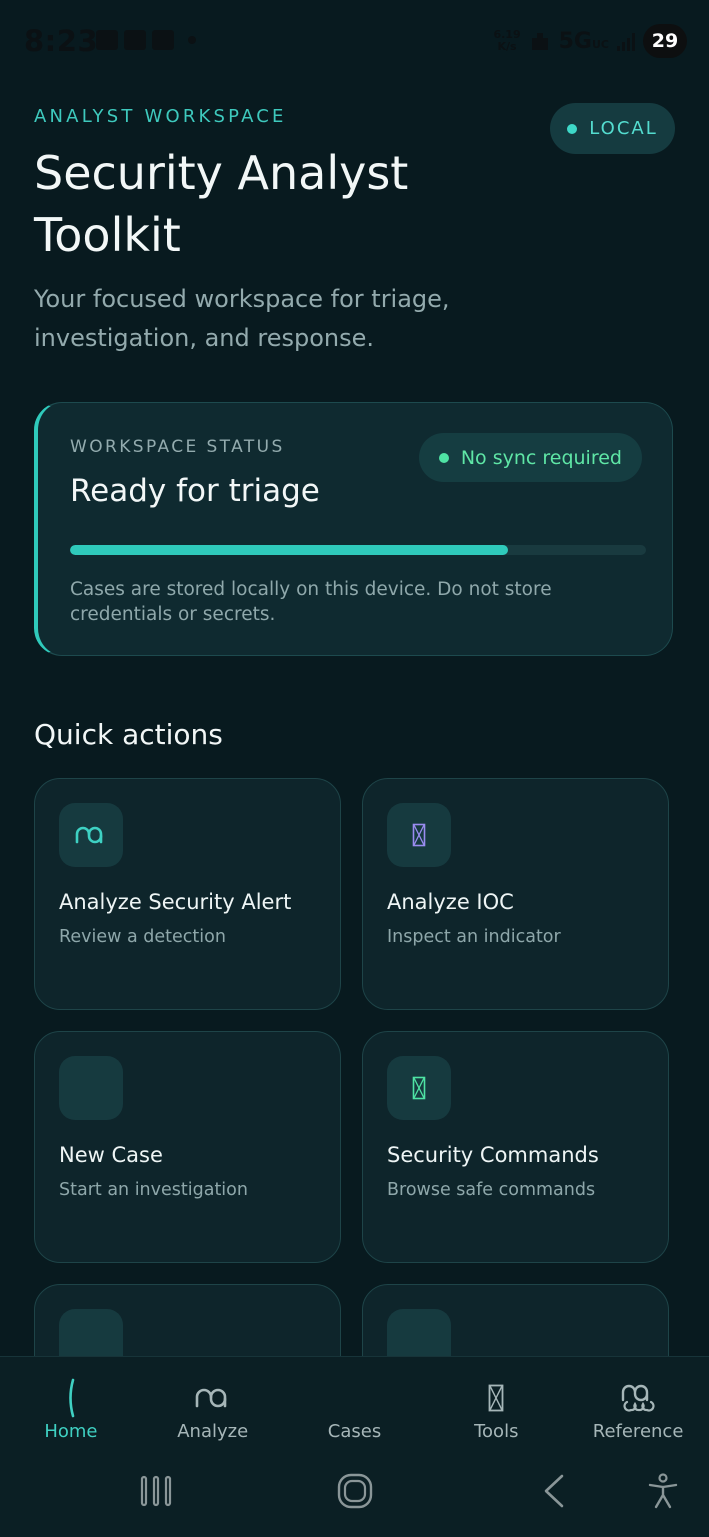 This screenshot has height=1537, width=709. What do you see at coordinates (600, 44) in the screenshot?
I see `network-sub-label: UC` at bounding box center [600, 44].